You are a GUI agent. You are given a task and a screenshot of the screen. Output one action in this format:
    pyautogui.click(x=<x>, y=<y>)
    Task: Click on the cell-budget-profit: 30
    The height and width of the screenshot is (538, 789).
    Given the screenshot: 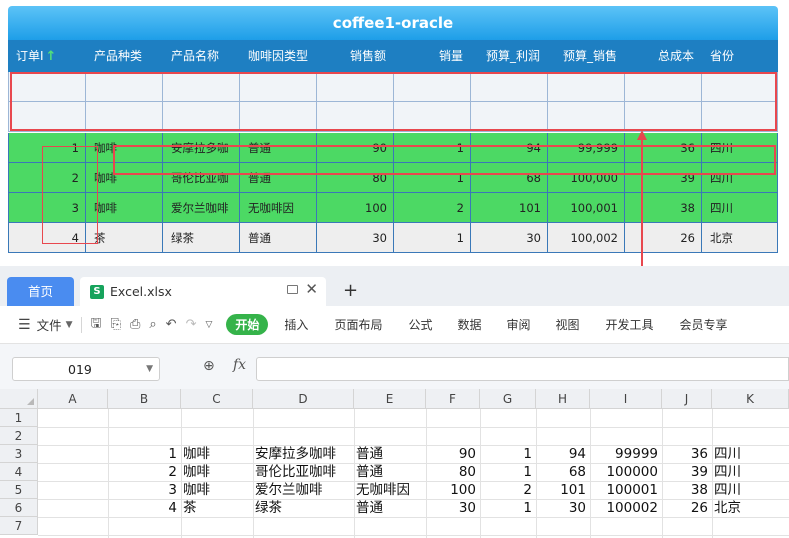 What is the action you would take?
    pyautogui.click(x=563, y=508)
    